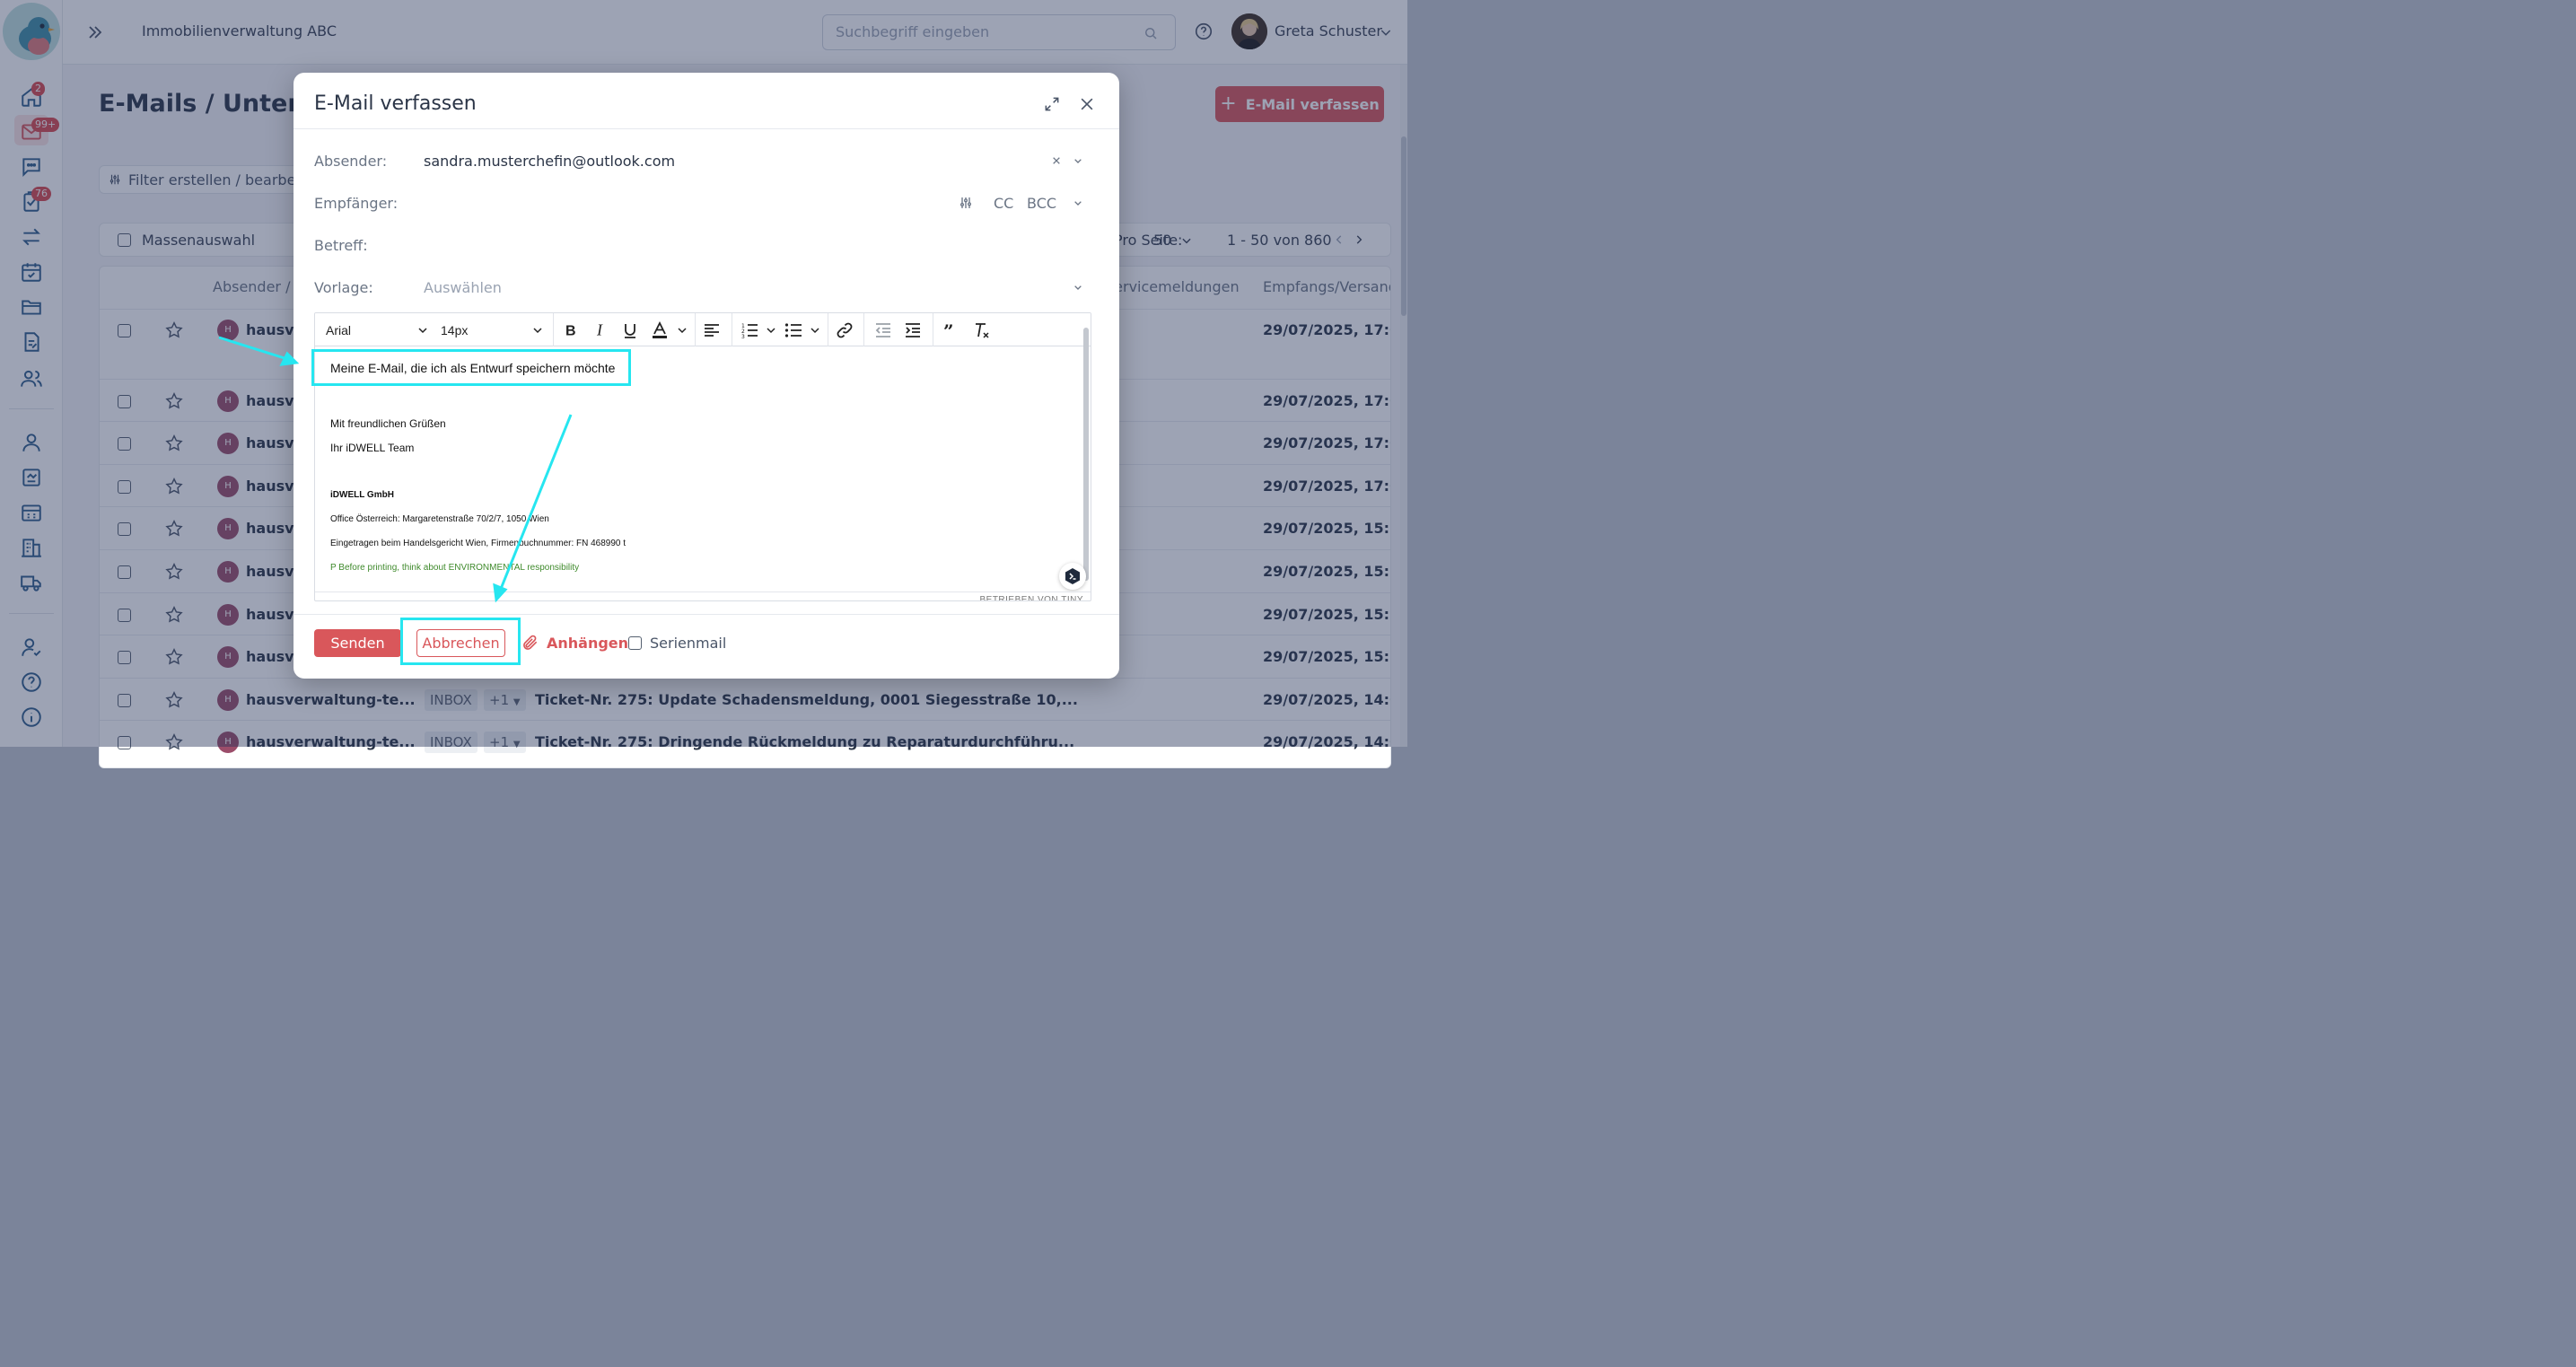 This screenshot has width=2576, height=1367. I want to click on numbered-list-icon: 123, so click(749, 330).